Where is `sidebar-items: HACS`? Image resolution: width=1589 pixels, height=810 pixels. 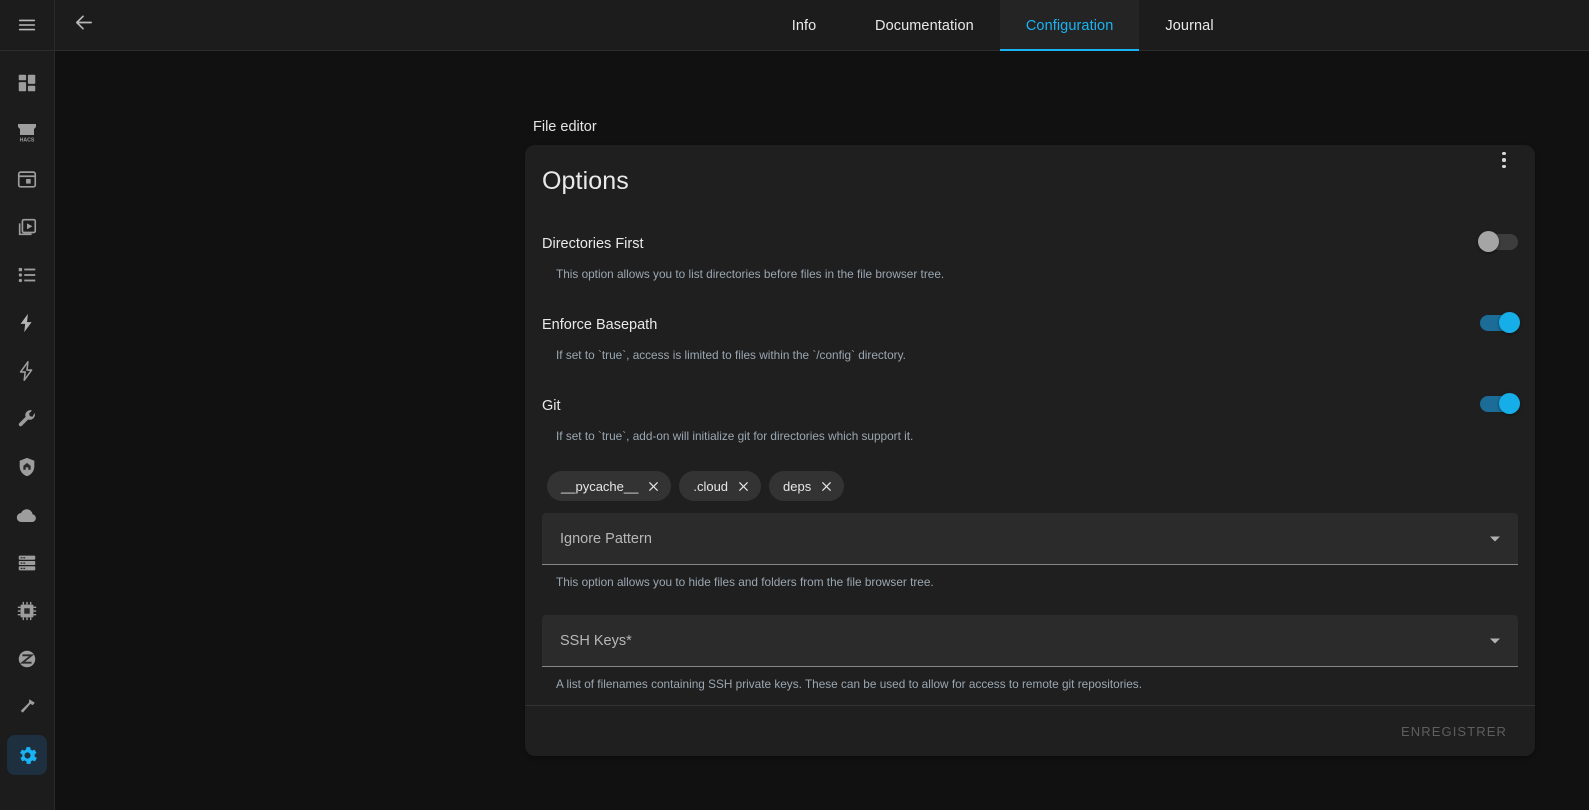
sidebar-items: HACS is located at coordinates (27, 415).